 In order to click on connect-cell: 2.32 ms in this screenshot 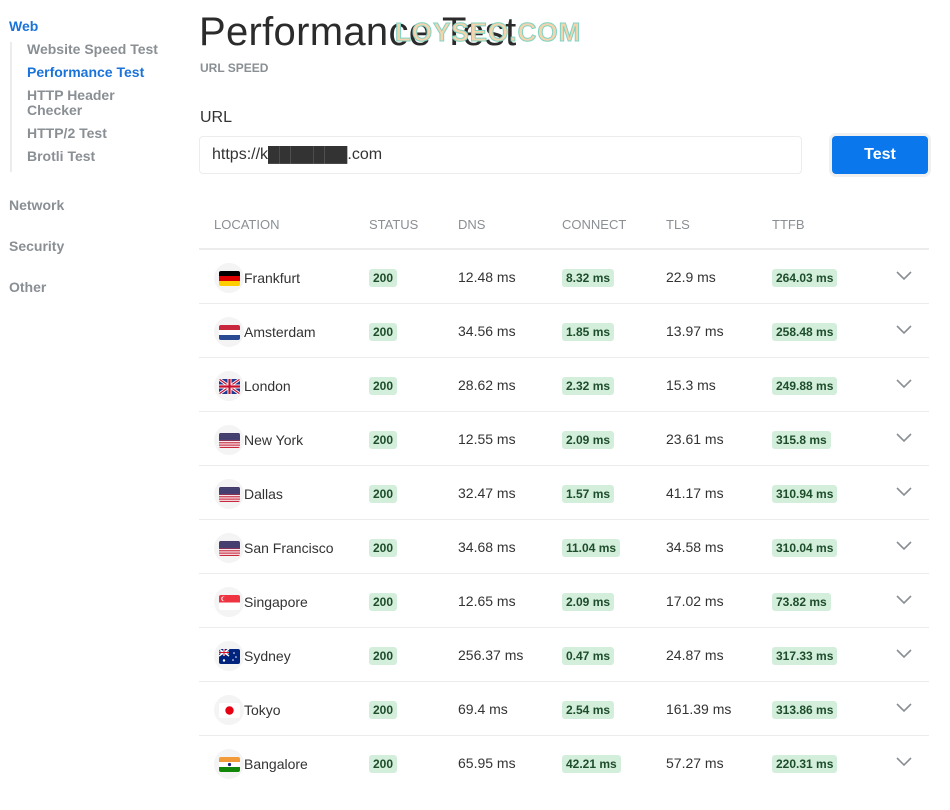, I will do `click(588, 386)`.